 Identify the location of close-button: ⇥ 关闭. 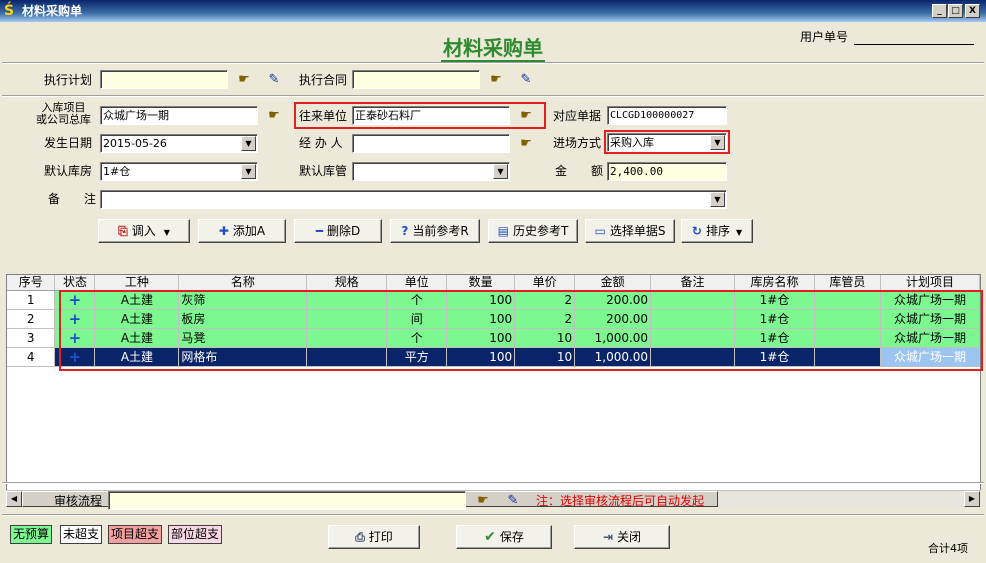
(622, 537).